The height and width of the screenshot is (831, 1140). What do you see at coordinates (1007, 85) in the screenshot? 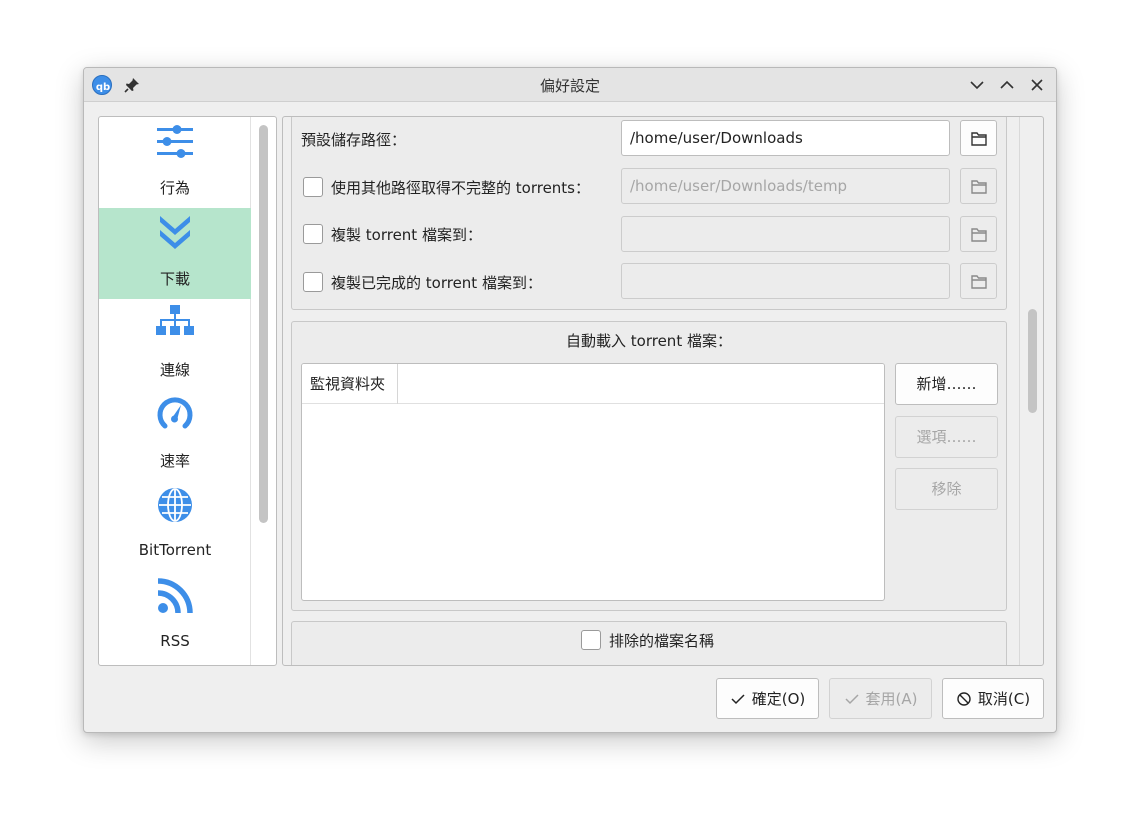
I see `maximize-icon` at bounding box center [1007, 85].